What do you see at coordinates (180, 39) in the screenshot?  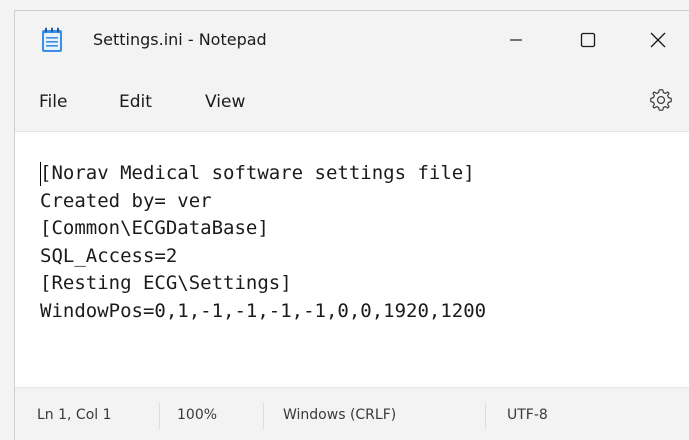 I see `window-title: Settings.ini - Notepad` at bounding box center [180, 39].